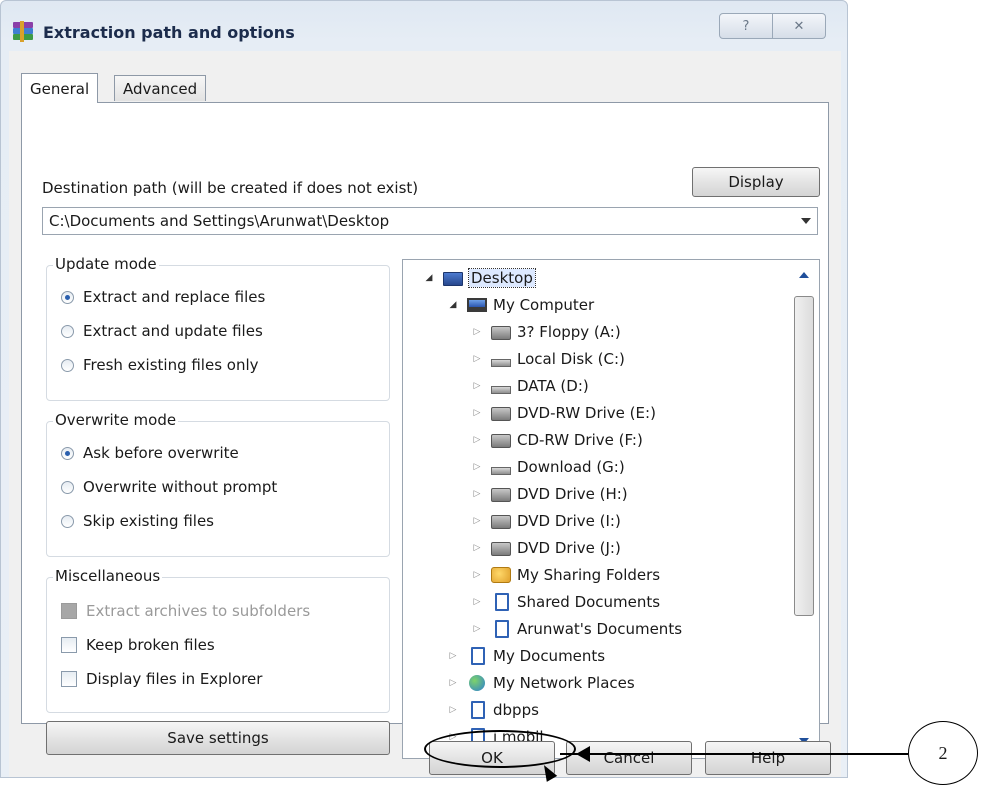  I want to click on checkbox-label: Display files in Explorer, so click(174, 679).